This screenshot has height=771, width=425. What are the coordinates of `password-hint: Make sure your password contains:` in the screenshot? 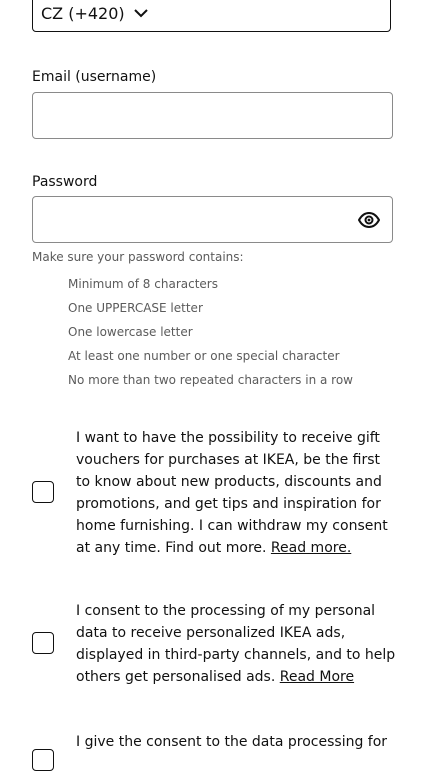 It's located at (138, 257).